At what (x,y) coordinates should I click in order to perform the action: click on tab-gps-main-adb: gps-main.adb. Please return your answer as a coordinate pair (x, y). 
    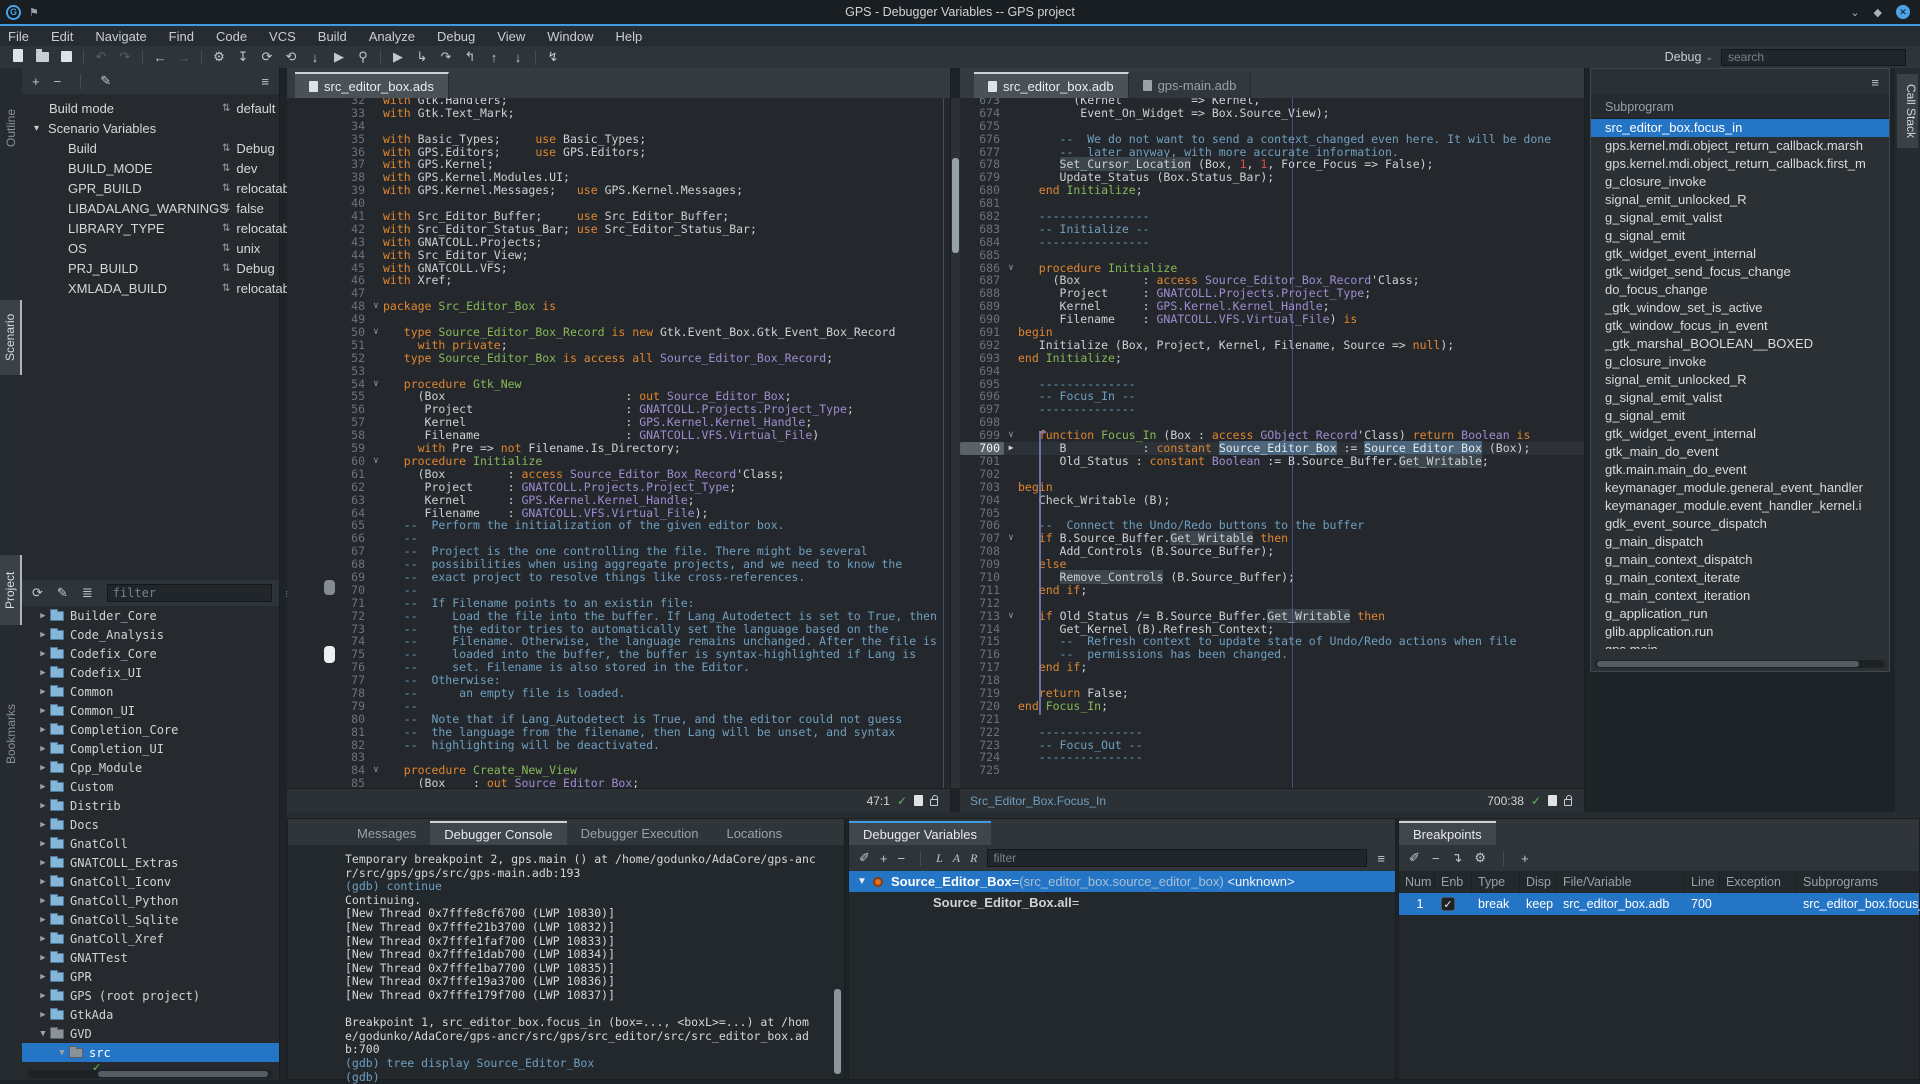
    Looking at the image, I should click on (1190, 85).